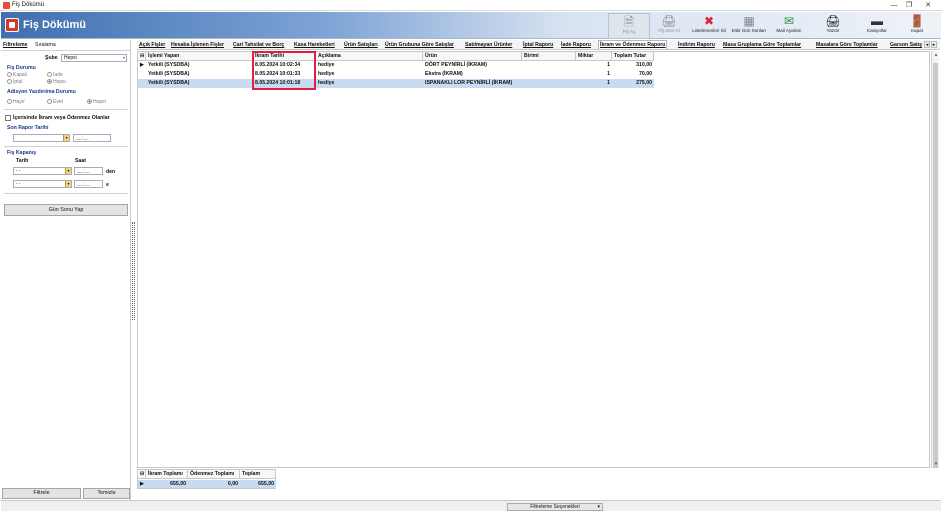  What do you see at coordinates (41, 493) in the screenshot?
I see `filtrele-button: Filtrele` at bounding box center [41, 493].